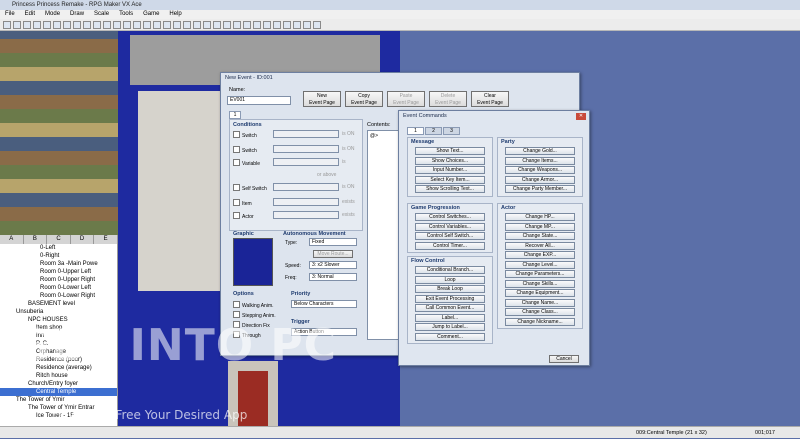  I want to click on condition-variable-checkbox: Variable, so click(246, 163).